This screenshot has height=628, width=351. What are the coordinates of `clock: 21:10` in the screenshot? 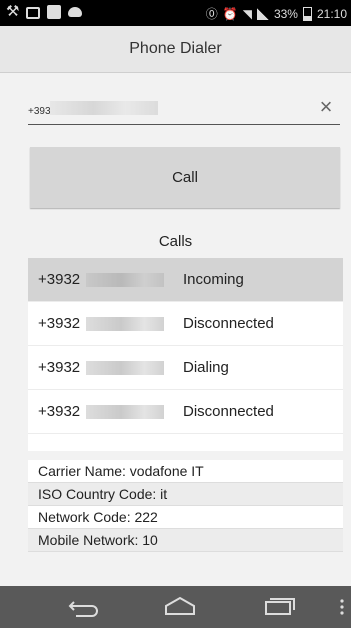 It's located at (331, 13).